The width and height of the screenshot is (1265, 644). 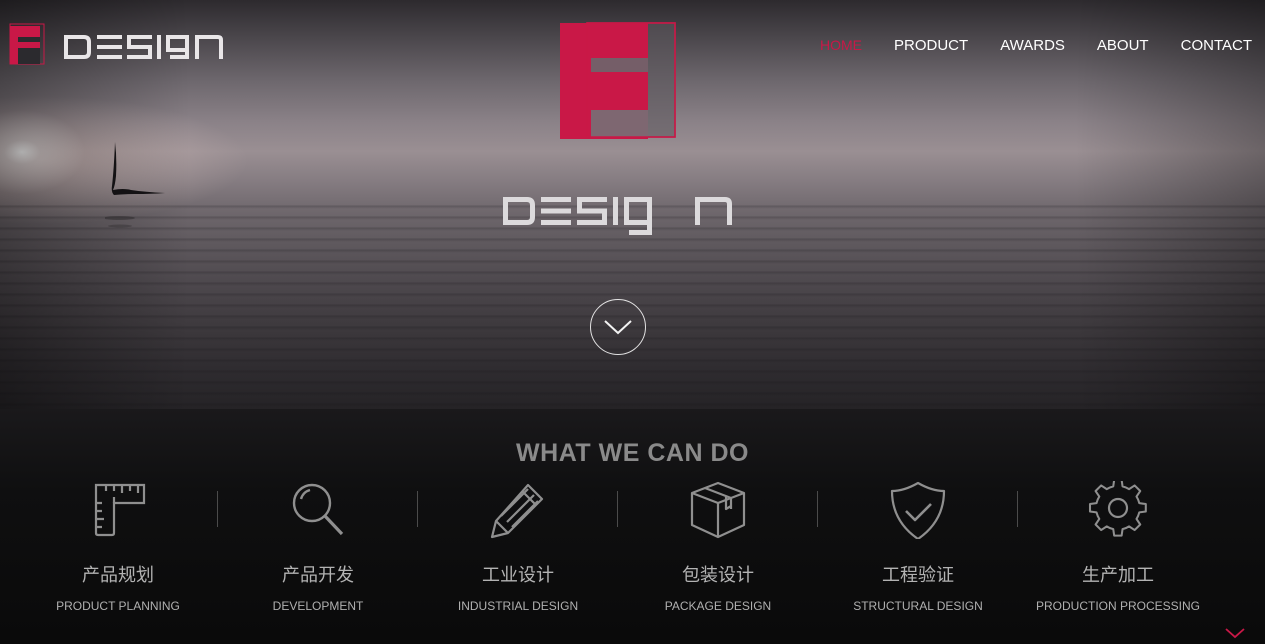 What do you see at coordinates (517, 511) in the screenshot?
I see `pencil-icon` at bounding box center [517, 511].